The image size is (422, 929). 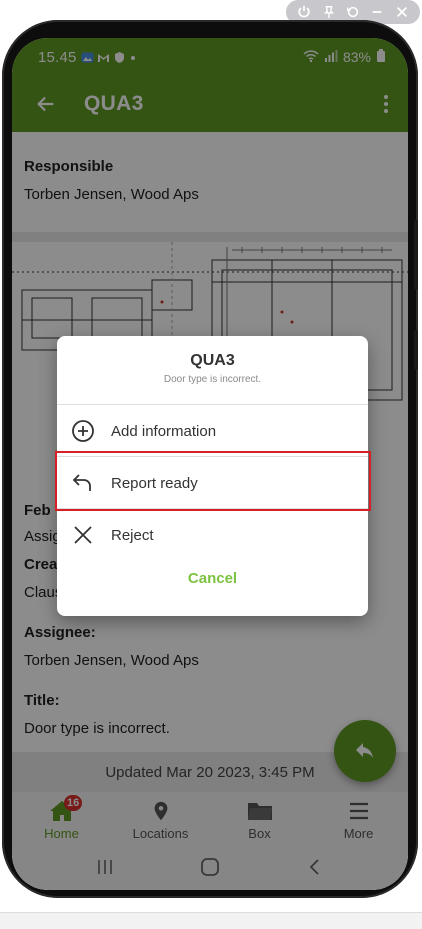 What do you see at coordinates (83, 535) in the screenshot?
I see `close-icon` at bounding box center [83, 535].